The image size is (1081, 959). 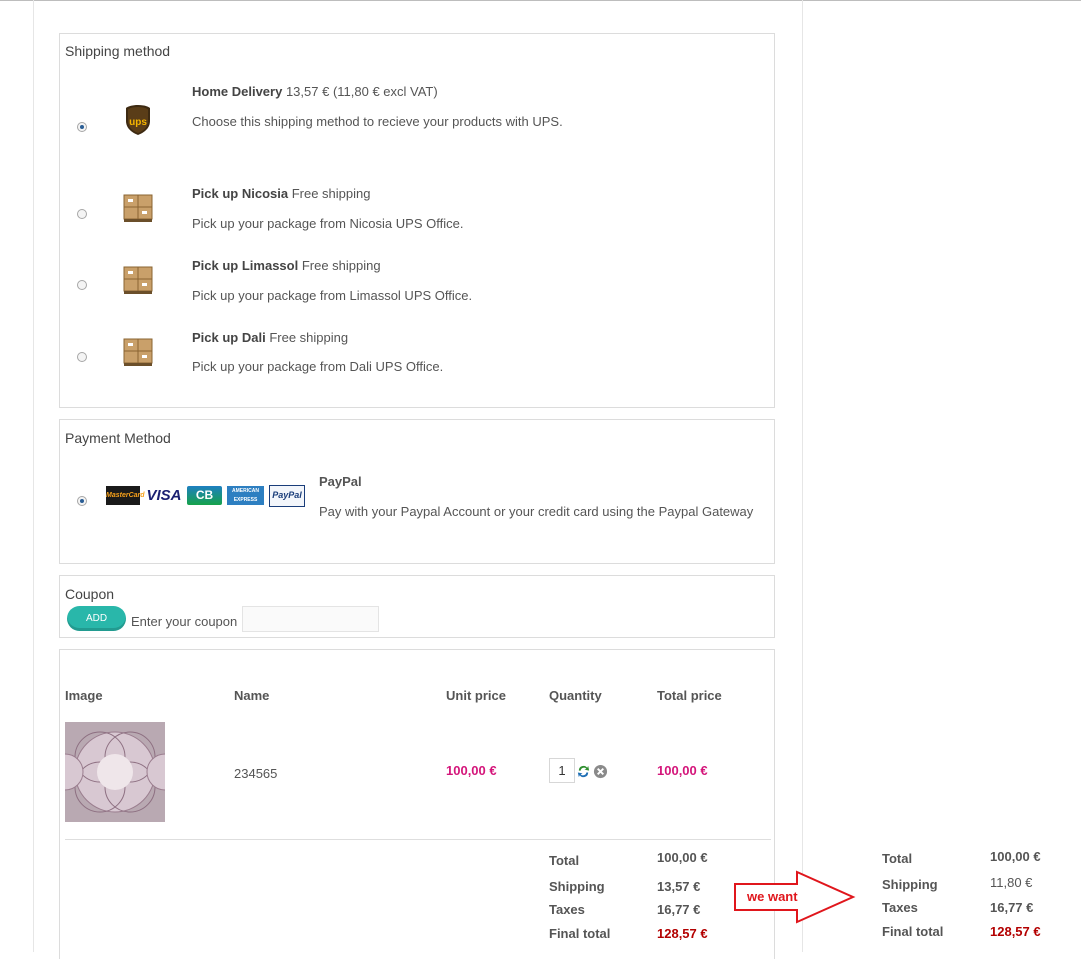 I want to click on page-right-border, so click(x=802, y=476).